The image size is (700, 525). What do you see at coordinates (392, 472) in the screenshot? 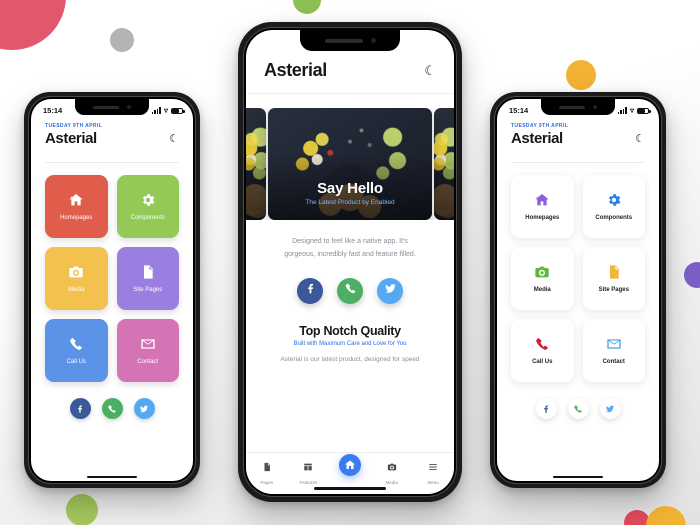
I see `tab-media: Media` at bounding box center [392, 472].